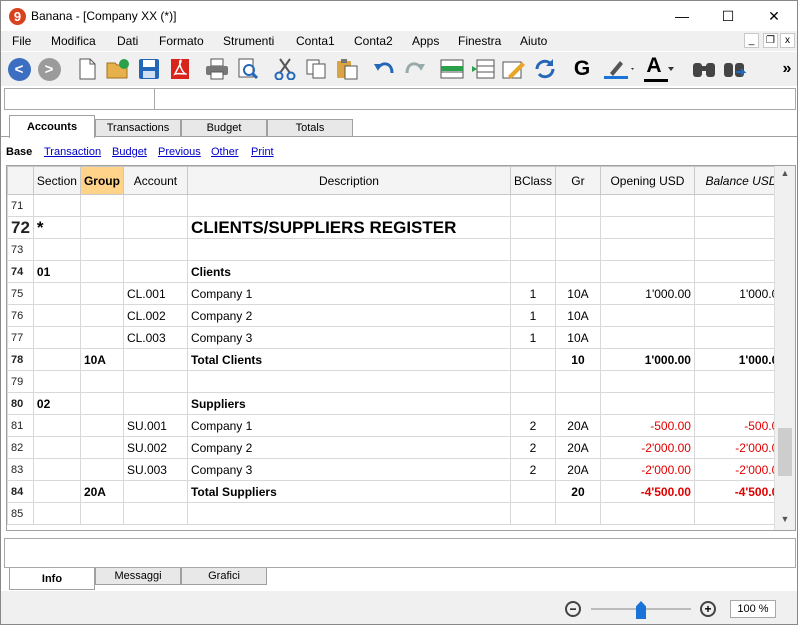 The width and height of the screenshot is (798, 625). Describe the element at coordinates (347, 69) in the screenshot. I see `paste-icon` at that location.